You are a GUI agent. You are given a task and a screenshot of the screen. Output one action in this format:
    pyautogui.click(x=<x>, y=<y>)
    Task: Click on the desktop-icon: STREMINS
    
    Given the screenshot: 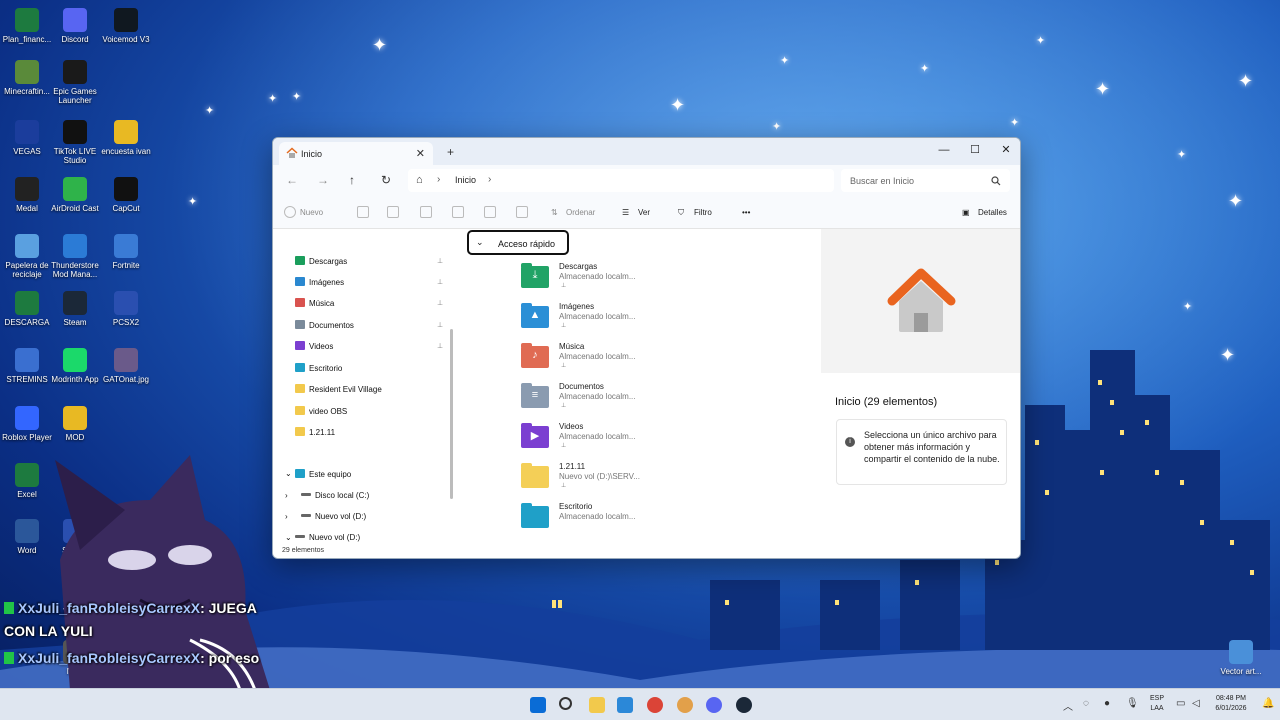 What is the action you would take?
    pyautogui.click(x=27, y=366)
    